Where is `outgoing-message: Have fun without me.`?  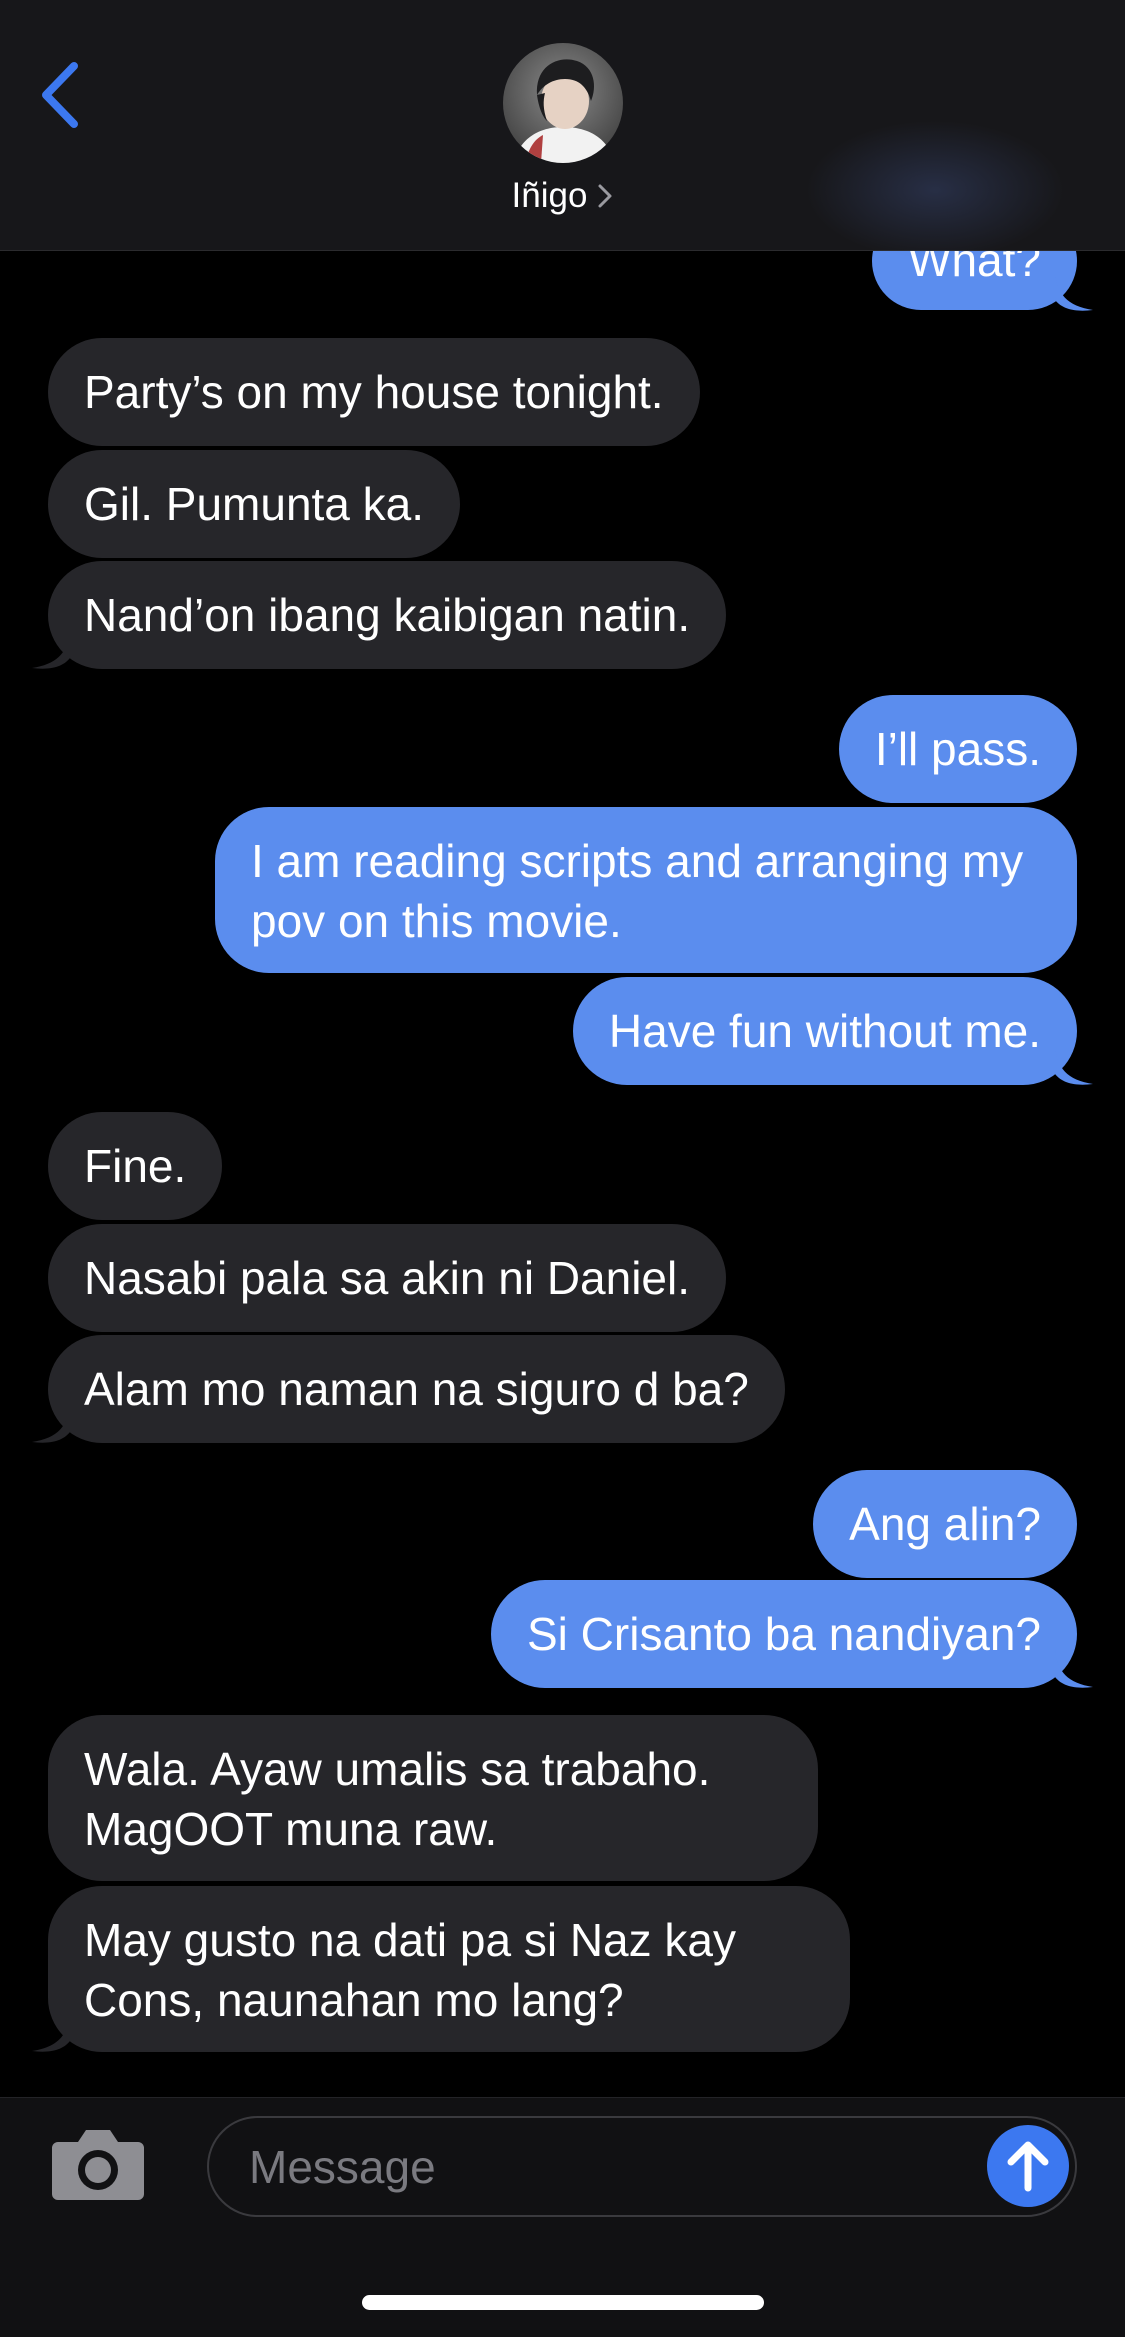
outgoing-message: Have fun without me. is located at coordinates (824, 1031).